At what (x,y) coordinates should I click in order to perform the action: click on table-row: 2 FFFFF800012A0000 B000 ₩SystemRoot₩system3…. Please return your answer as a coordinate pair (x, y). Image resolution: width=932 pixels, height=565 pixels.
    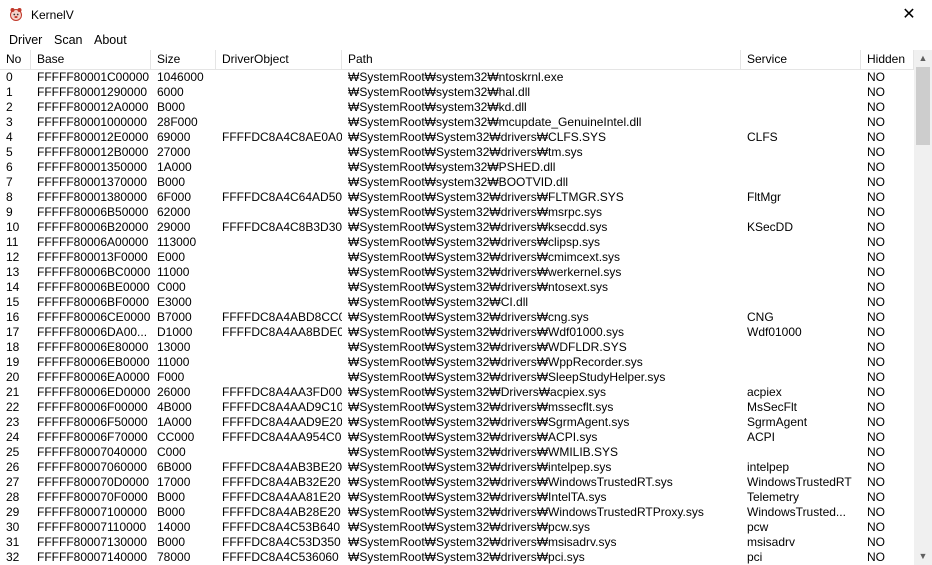
    Looking at the image, I should click on (457, 107).